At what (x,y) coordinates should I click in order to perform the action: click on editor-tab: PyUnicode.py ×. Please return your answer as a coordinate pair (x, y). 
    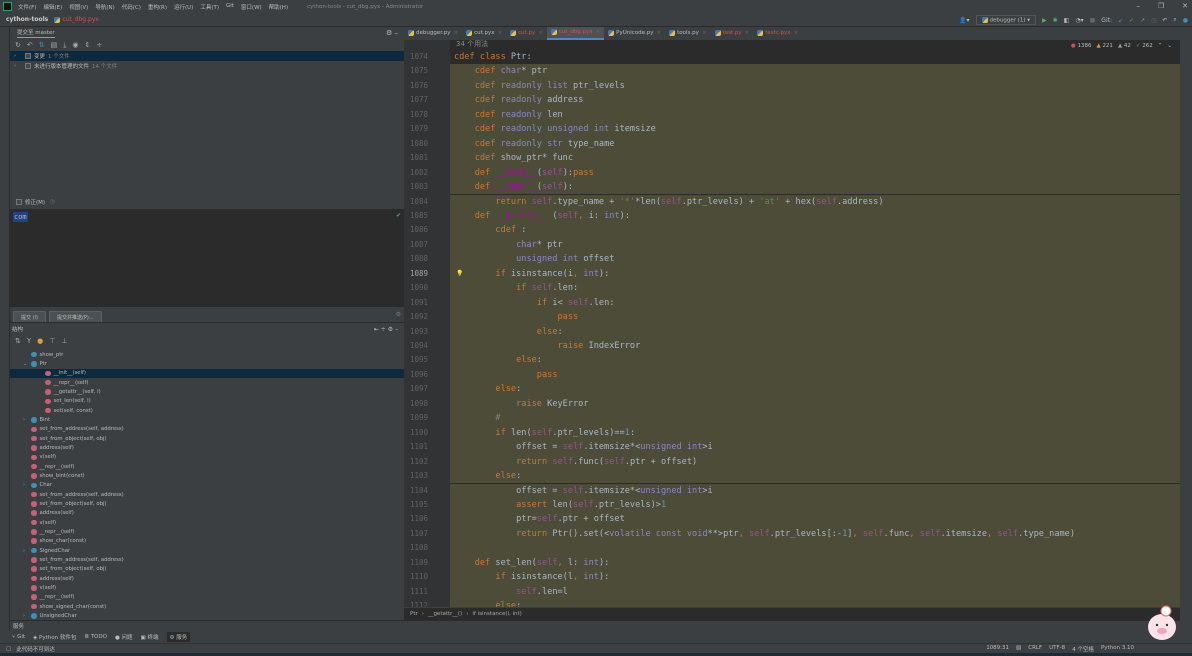
    Looking at the image, I should click on (634, 33).